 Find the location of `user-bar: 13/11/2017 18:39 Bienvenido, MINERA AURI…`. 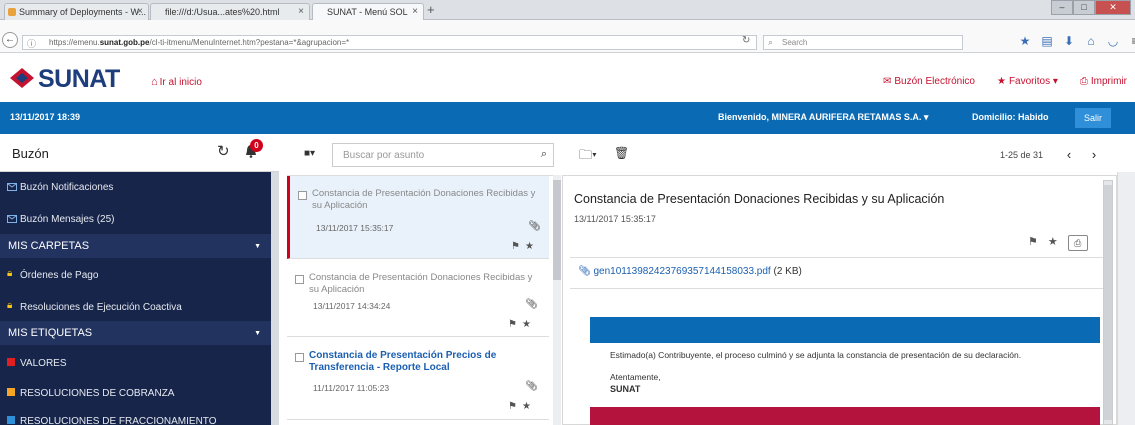

user-bar: 13/11/2017 18:39 Bienvenido, MINERA AURI… is located at coordinates (567, 118).